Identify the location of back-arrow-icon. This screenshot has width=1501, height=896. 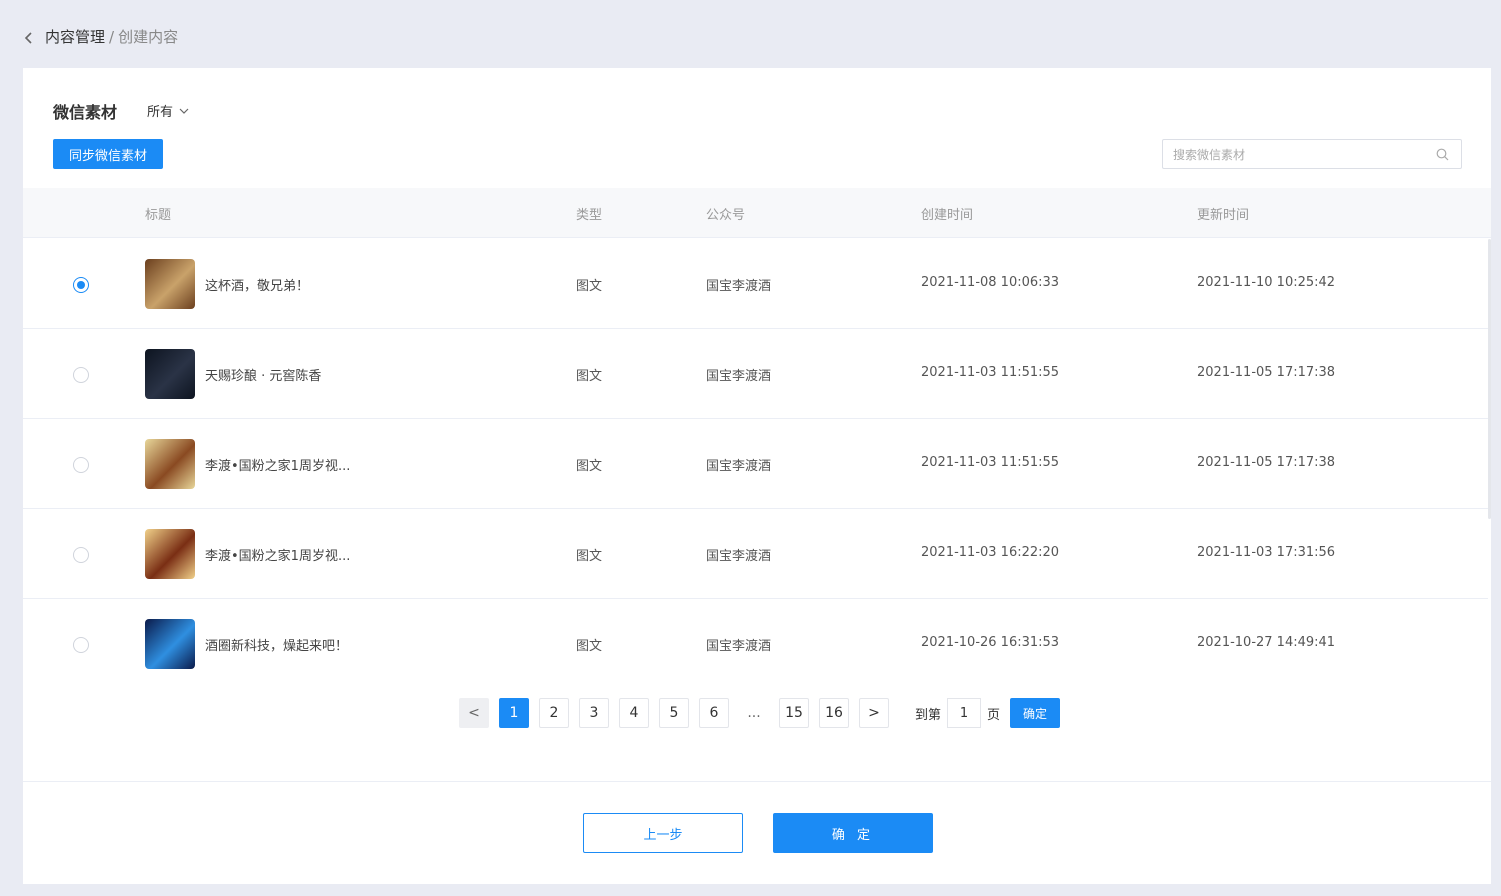
(29, 38).